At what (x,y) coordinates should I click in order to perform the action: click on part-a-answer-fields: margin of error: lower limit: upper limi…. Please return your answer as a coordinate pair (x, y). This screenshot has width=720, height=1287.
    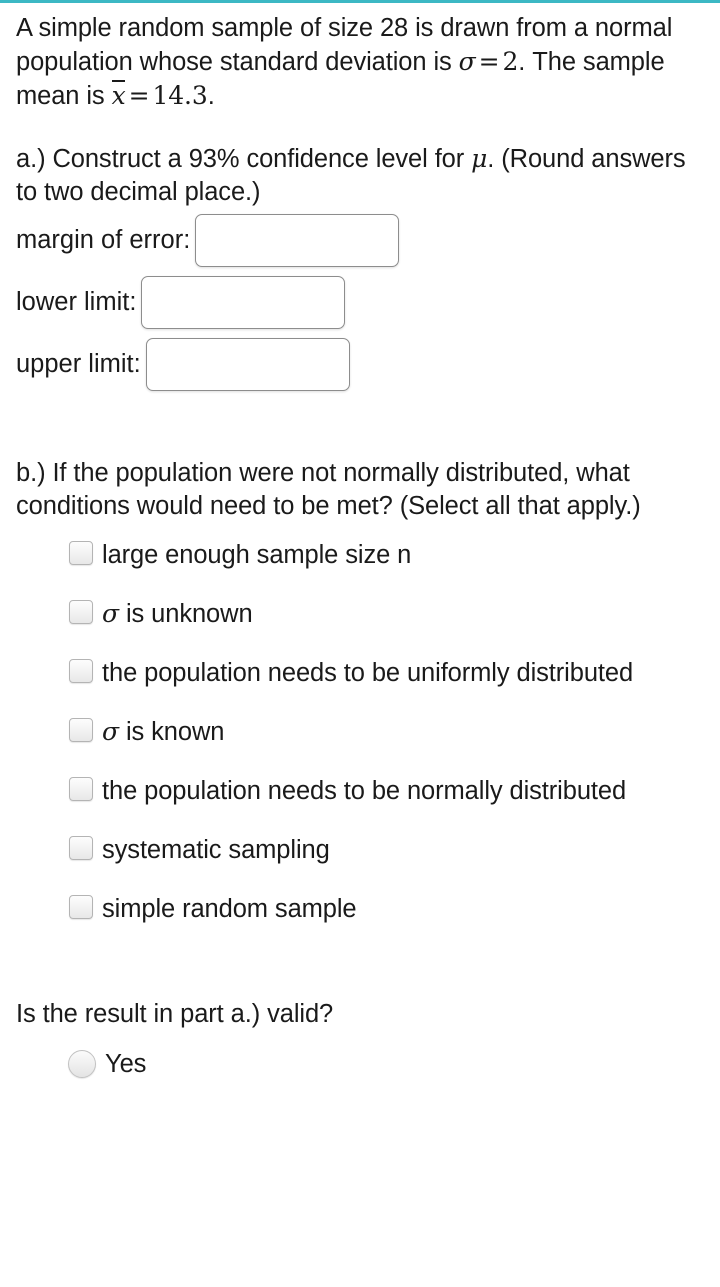
    Looking at the image, I should click on (360, 302).